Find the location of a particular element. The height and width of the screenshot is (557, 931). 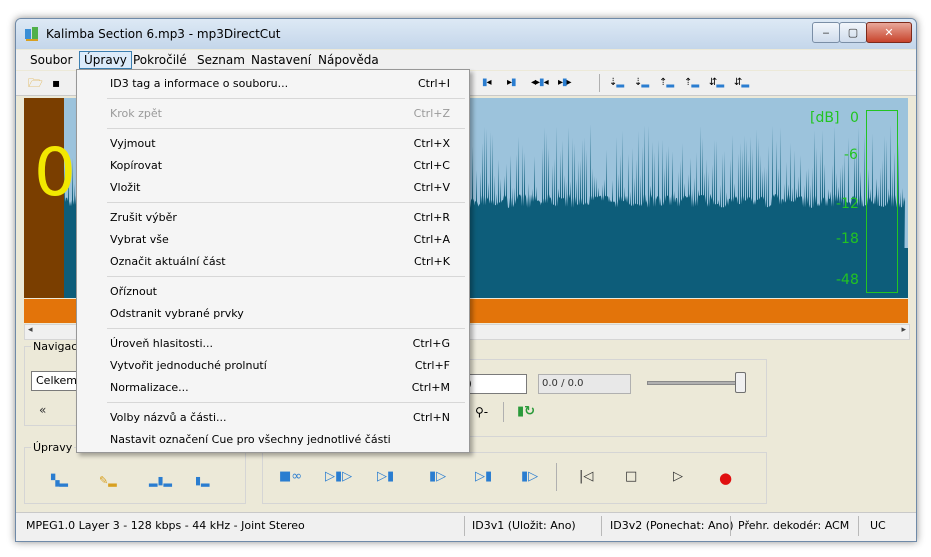

play-loop-icon: ■∞ is located at coordinates (290, 476).